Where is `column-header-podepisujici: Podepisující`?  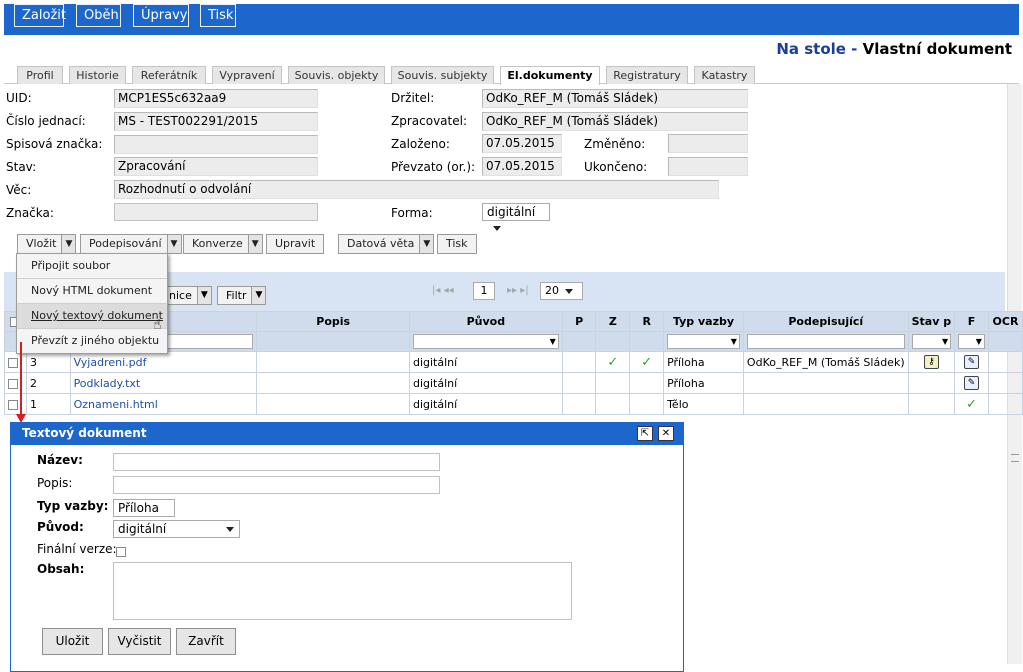
column-header-podepisujici: Podepisující is located at coordinates (825, 321).